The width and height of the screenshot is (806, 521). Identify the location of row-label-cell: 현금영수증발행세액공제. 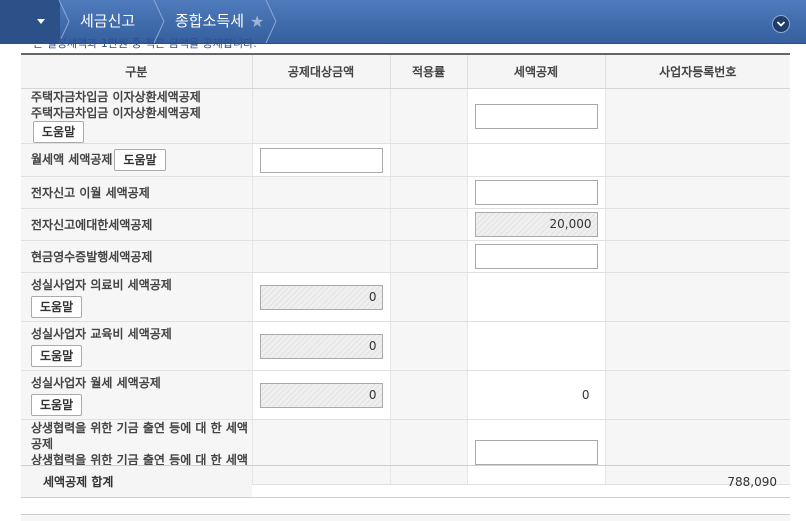
(136, 256).